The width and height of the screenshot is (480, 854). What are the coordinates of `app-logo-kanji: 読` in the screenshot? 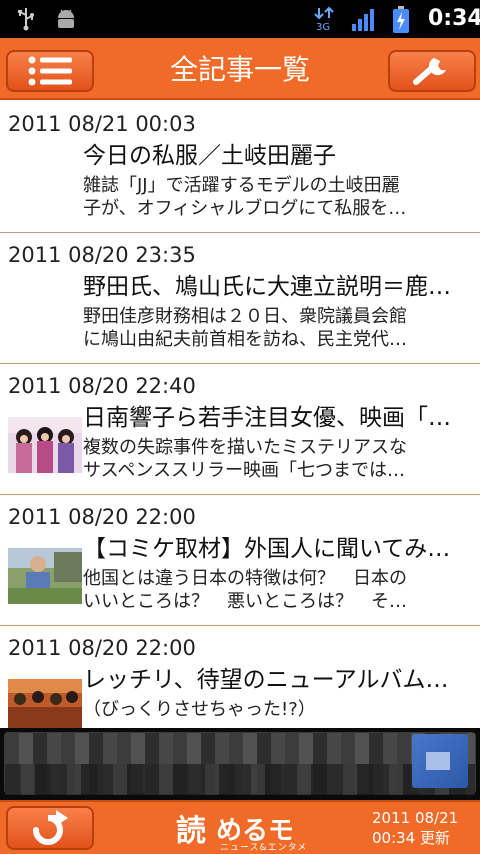 It's located at (191, 831).